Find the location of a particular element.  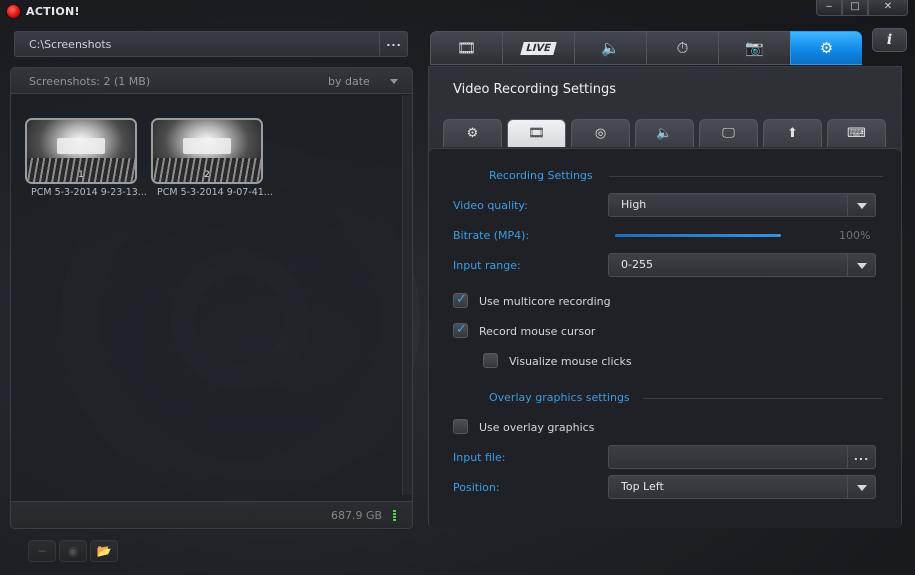

input-range-label: Input range: is located at coordinates (487, 265).